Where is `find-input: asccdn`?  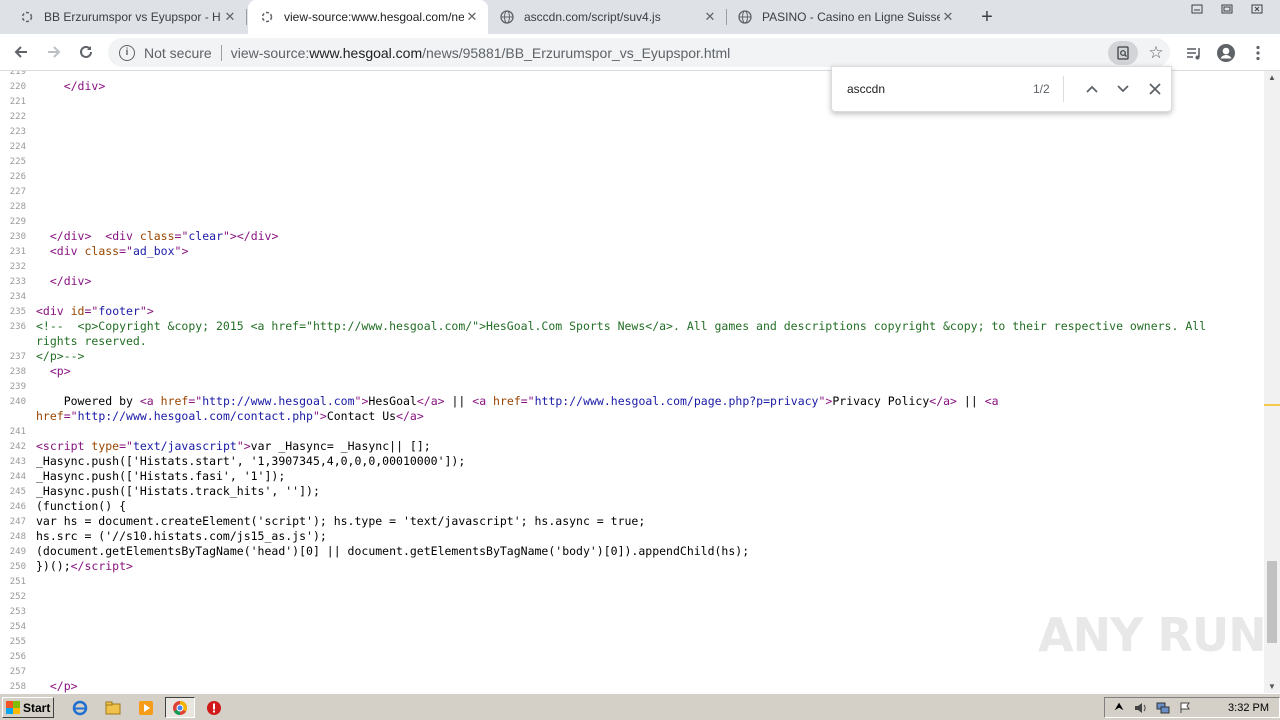
find-input: asccdn is located at coordinates (931, 89).